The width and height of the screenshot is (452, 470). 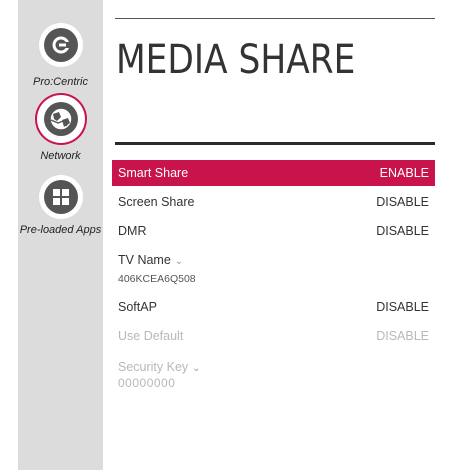 I want to click on security-key-label: Security Key, so click(x=153, y=367).